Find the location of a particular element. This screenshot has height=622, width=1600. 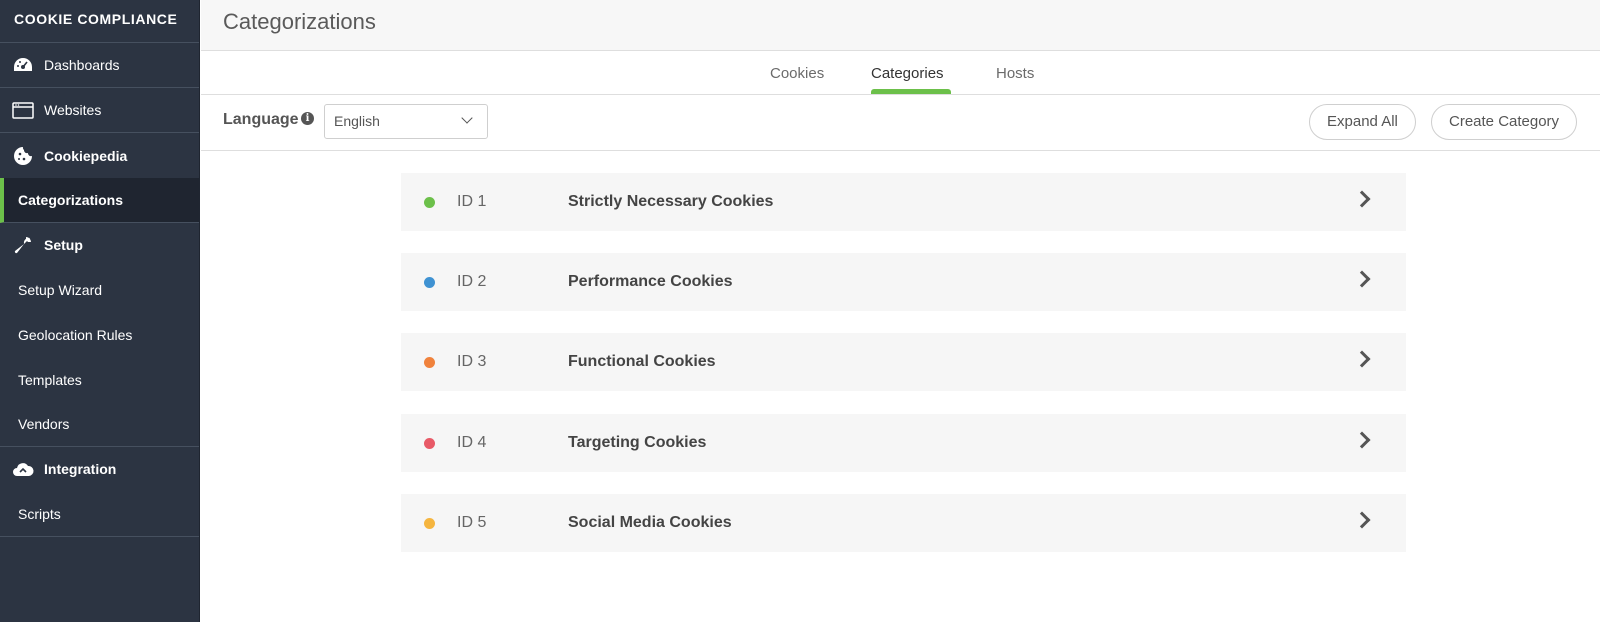

sidebar-item-label: Websites is located at coordinates (73, 110).